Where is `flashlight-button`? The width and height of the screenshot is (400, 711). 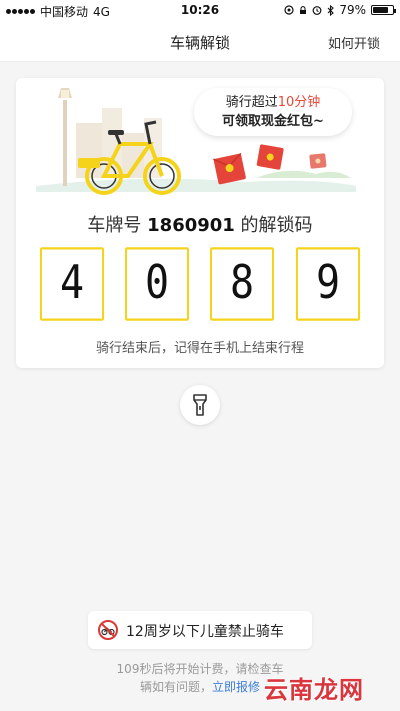
flashlight-button is located at coordinates (200, 405).